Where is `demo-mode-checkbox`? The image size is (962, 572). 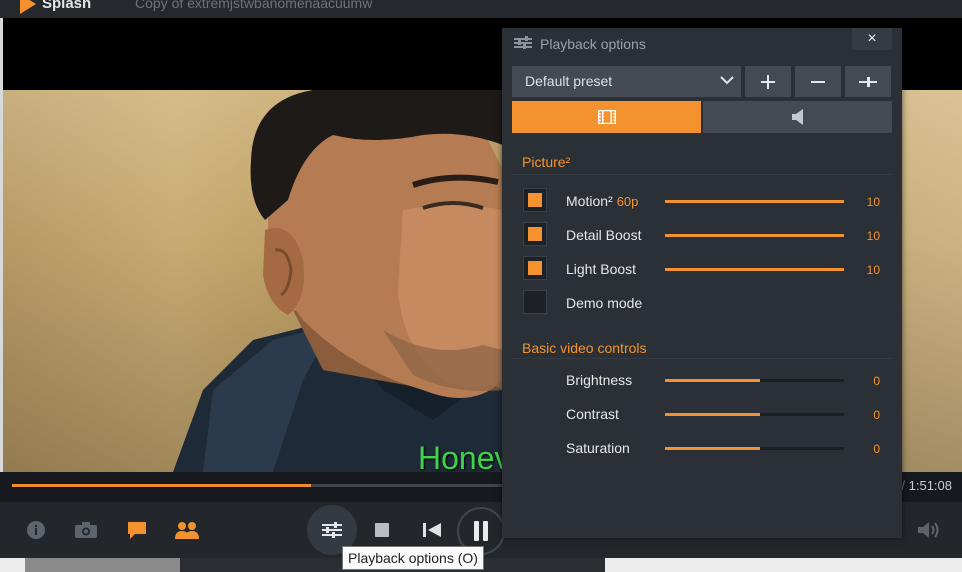 demo-mode-checkbox is located at coordinates (535, 302).